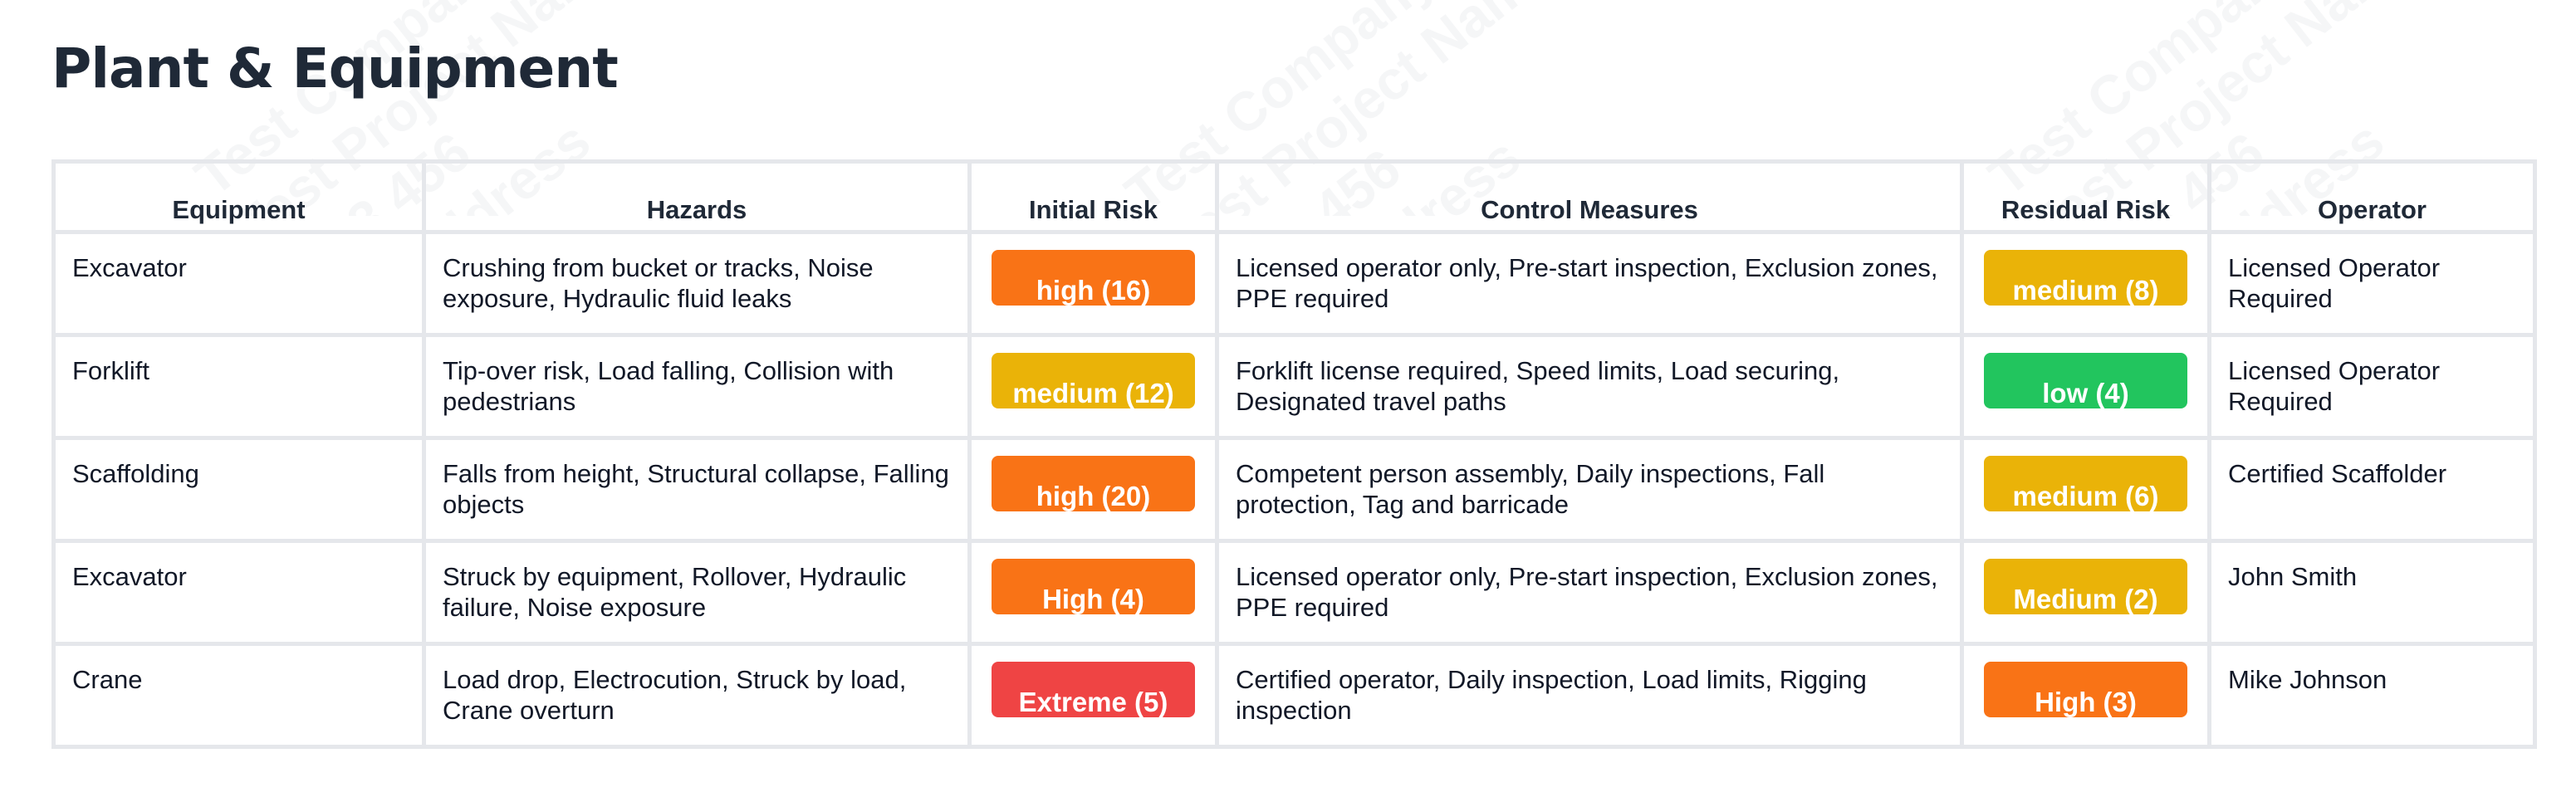  I want to click on initial-risk-cell: Extreme (5), so click(1093, 695).